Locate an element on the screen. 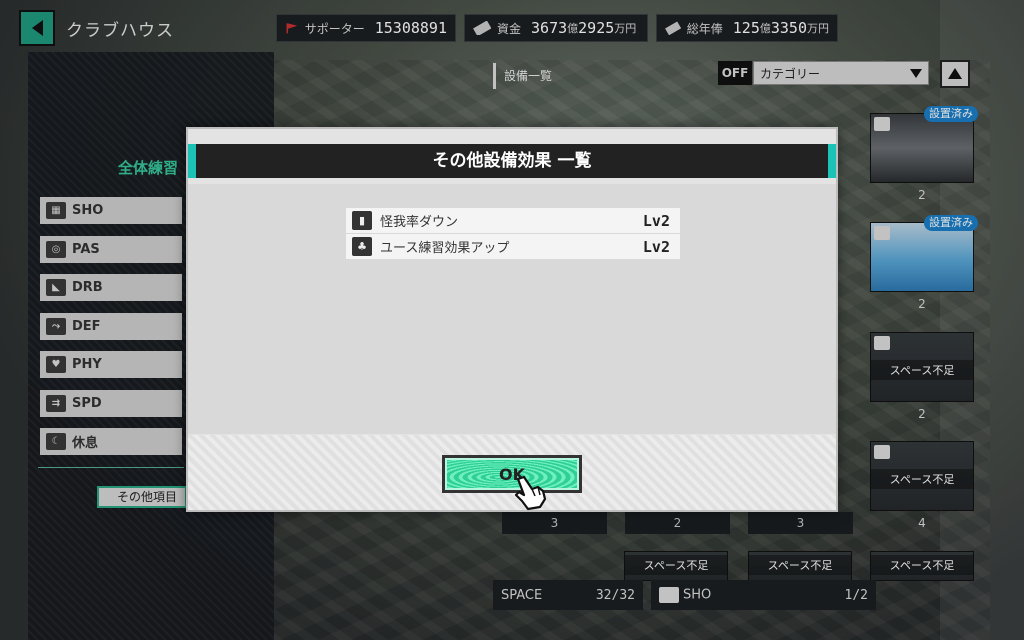 The width and height of the screenshot is (1024, 640). youth-sprout-icon: ♣ is located at coordinates (362, 246).